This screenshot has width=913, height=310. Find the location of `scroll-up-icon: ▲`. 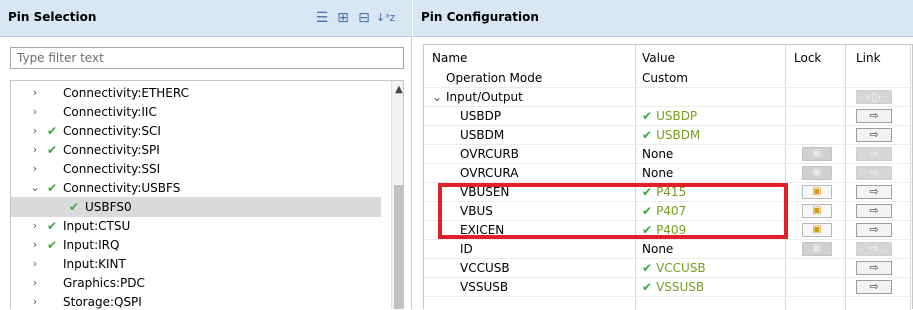

scroll-up-icon: ▲ is located at coordinates (397, 90).